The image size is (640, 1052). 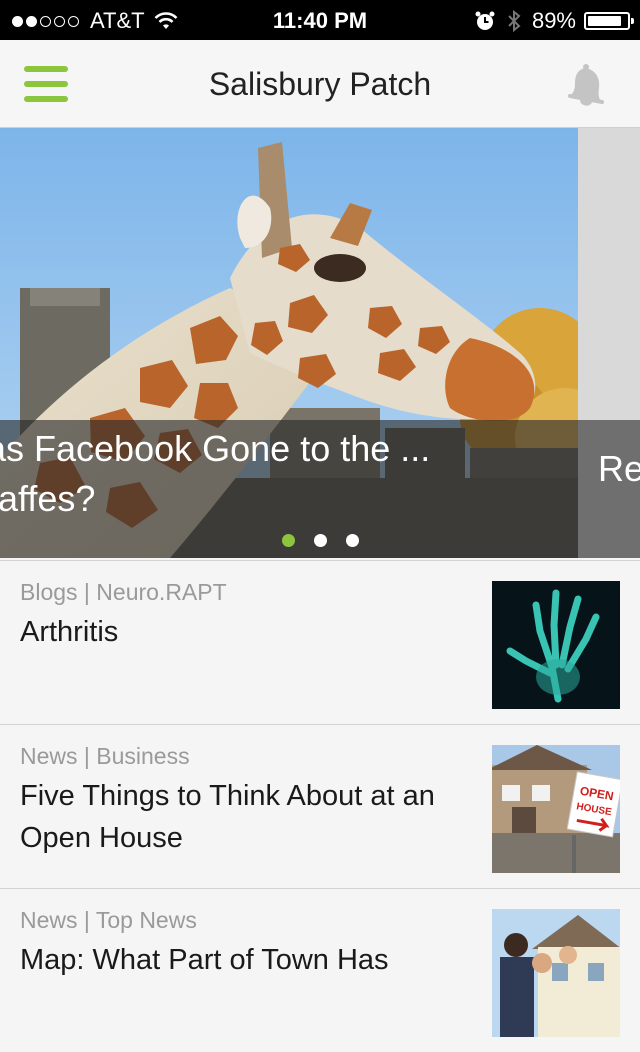 I want to click on status-left: AT&T, so click(x=95, y=21).